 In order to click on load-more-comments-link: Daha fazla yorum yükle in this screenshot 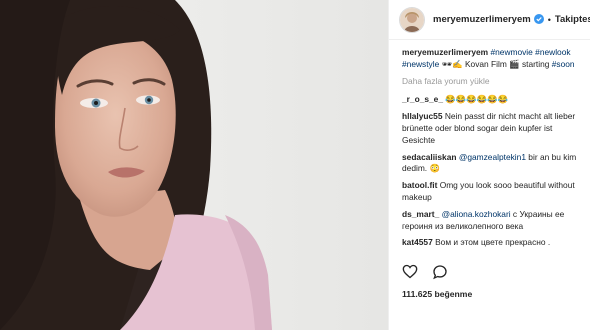, I will do `click(490, 82)`.